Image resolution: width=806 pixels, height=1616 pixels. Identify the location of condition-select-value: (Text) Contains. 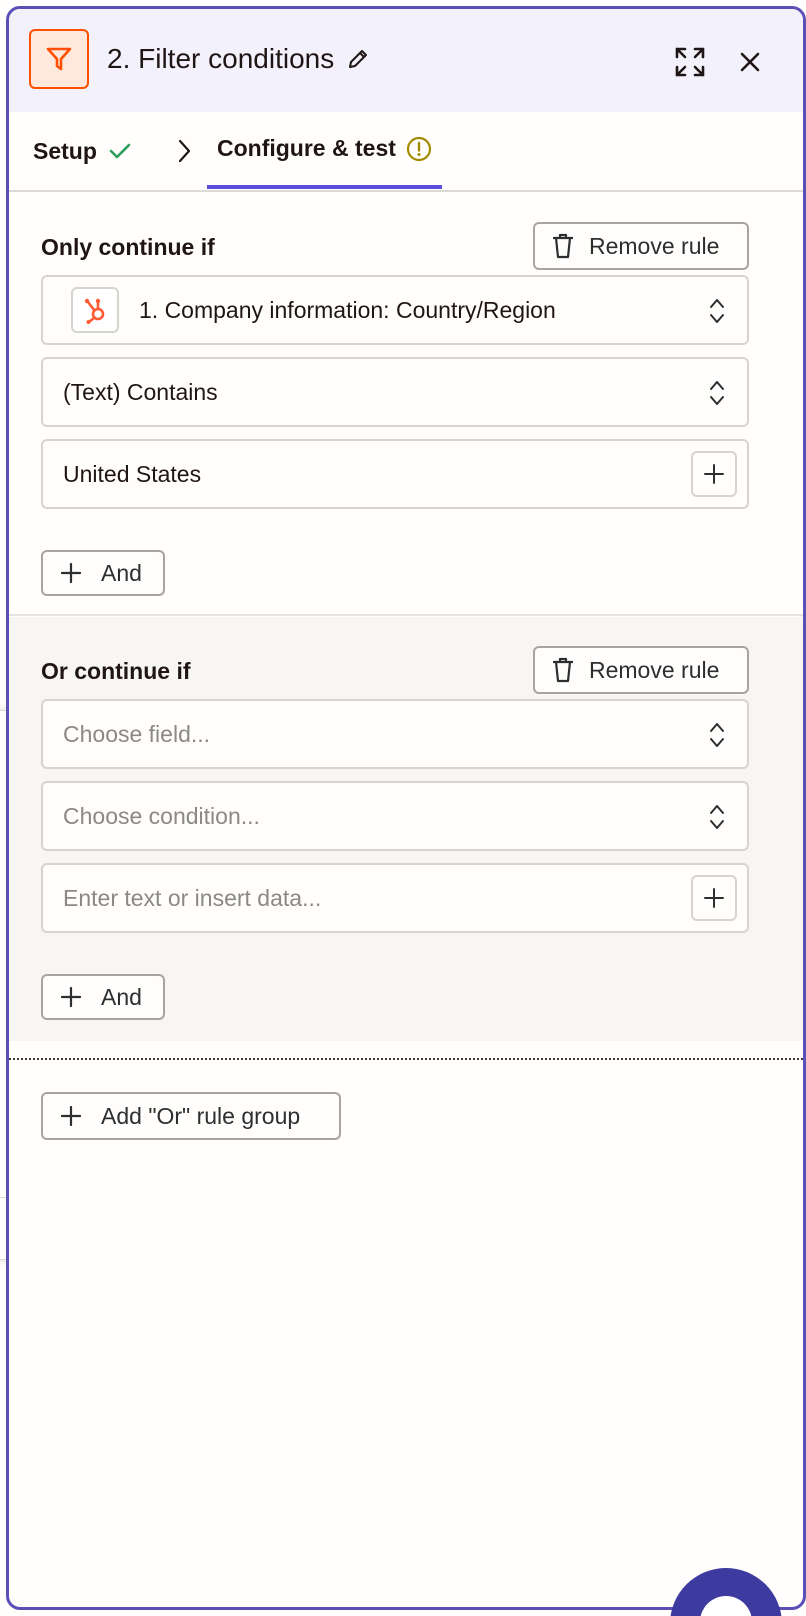
(140, 391).